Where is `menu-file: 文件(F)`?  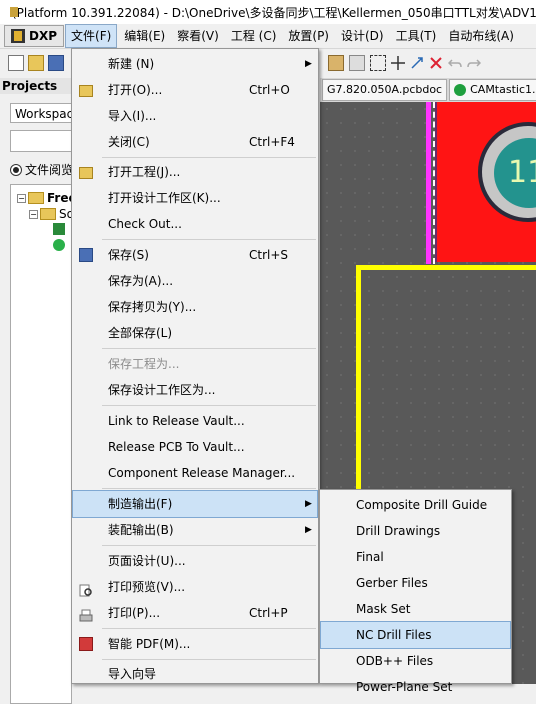 menu-file: 文件(F) is located at coordinates (91, 36).